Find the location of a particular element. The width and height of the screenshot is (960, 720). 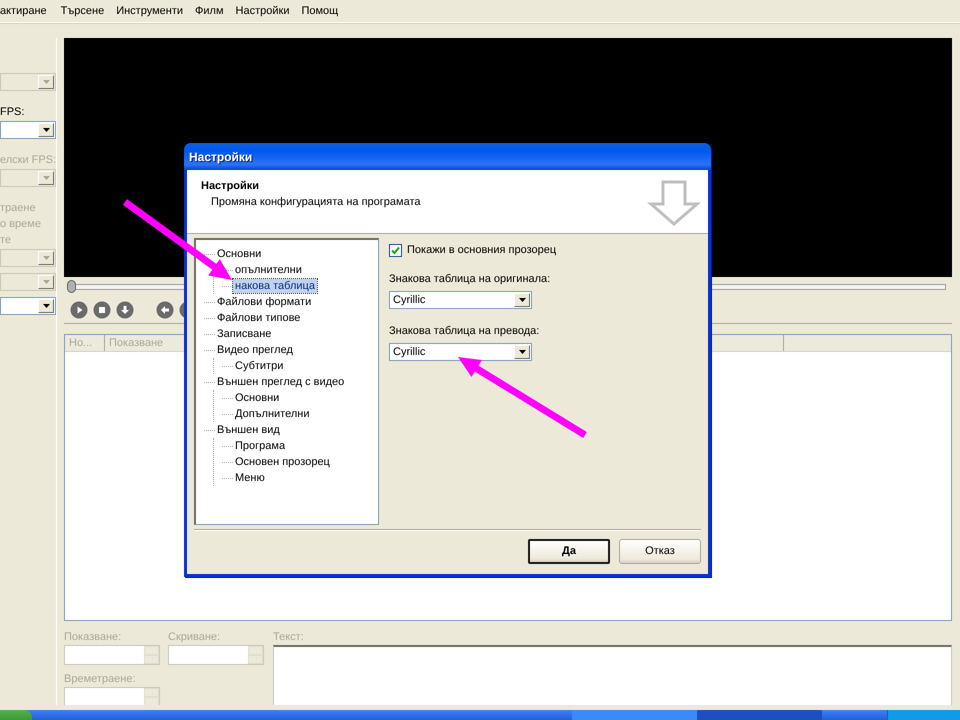

field-label: елски FPS: is located at coordinates (28, 160).